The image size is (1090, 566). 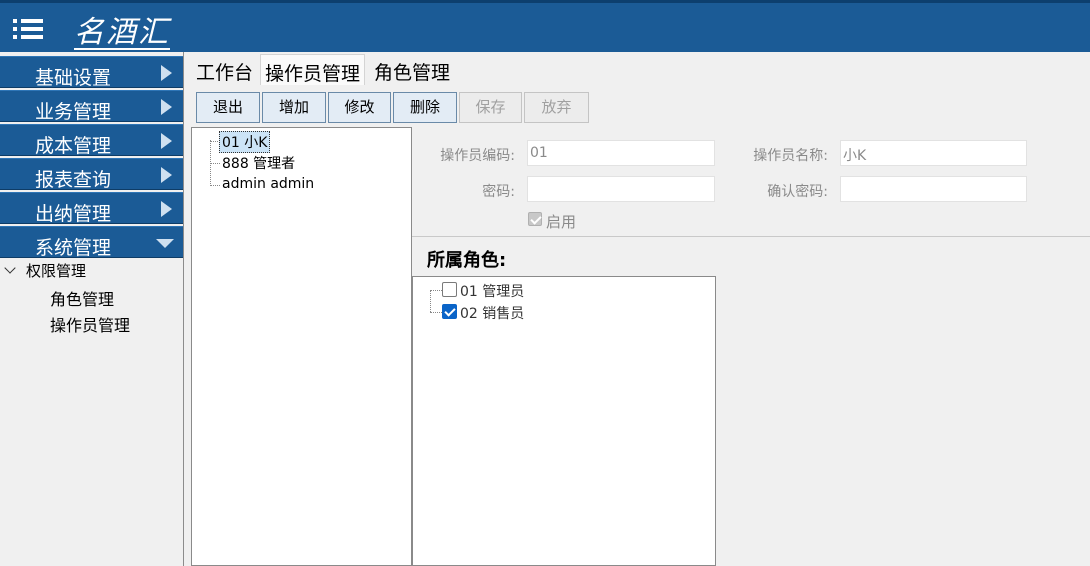 I want to click on delete-button: 删除, so click(x=425, y=107).